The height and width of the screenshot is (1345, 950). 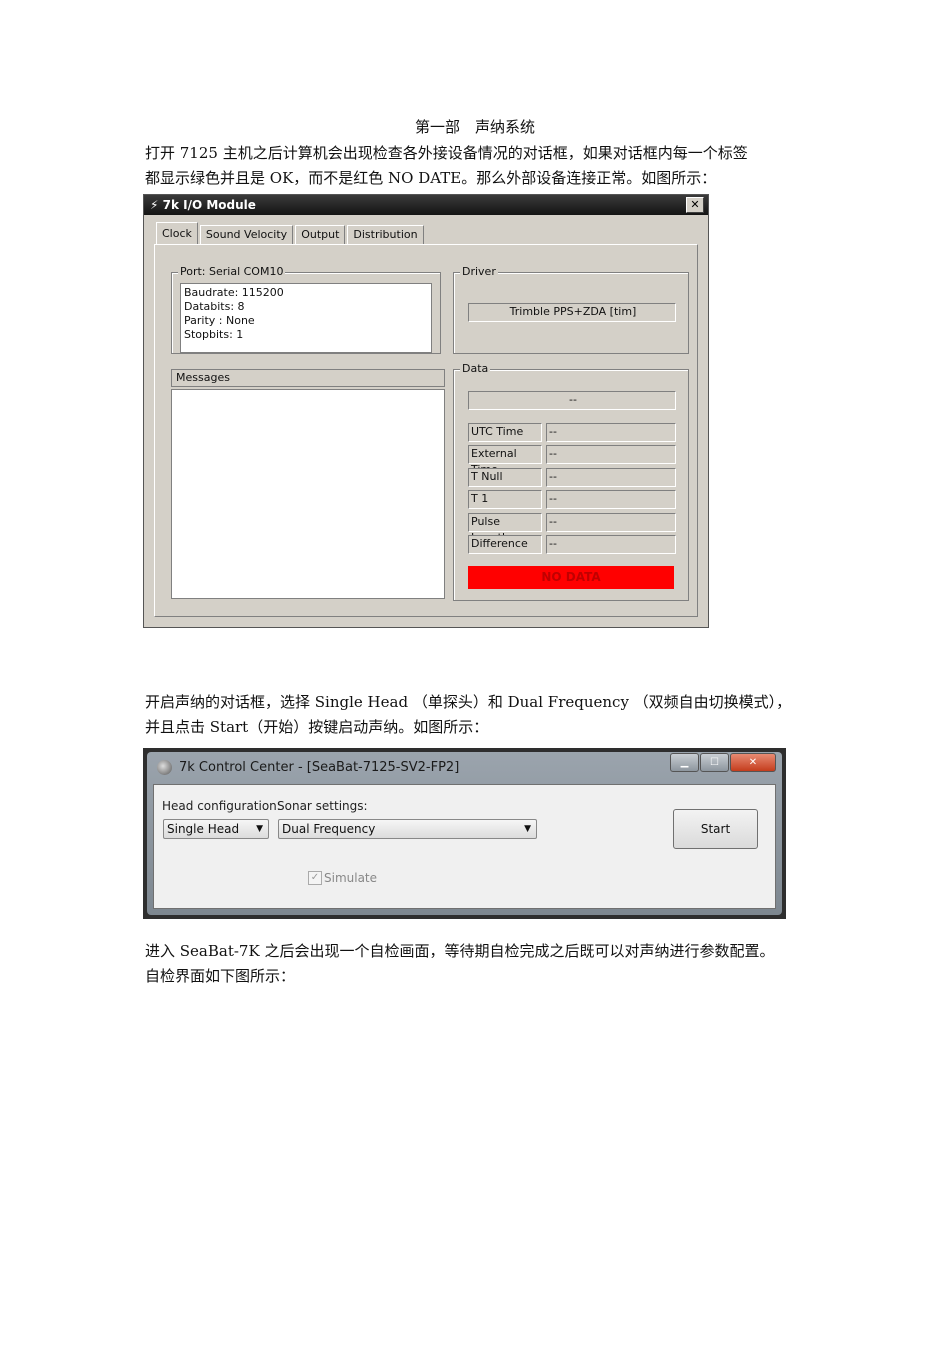 I want to click on messages-box, so click(x=308, y=494).